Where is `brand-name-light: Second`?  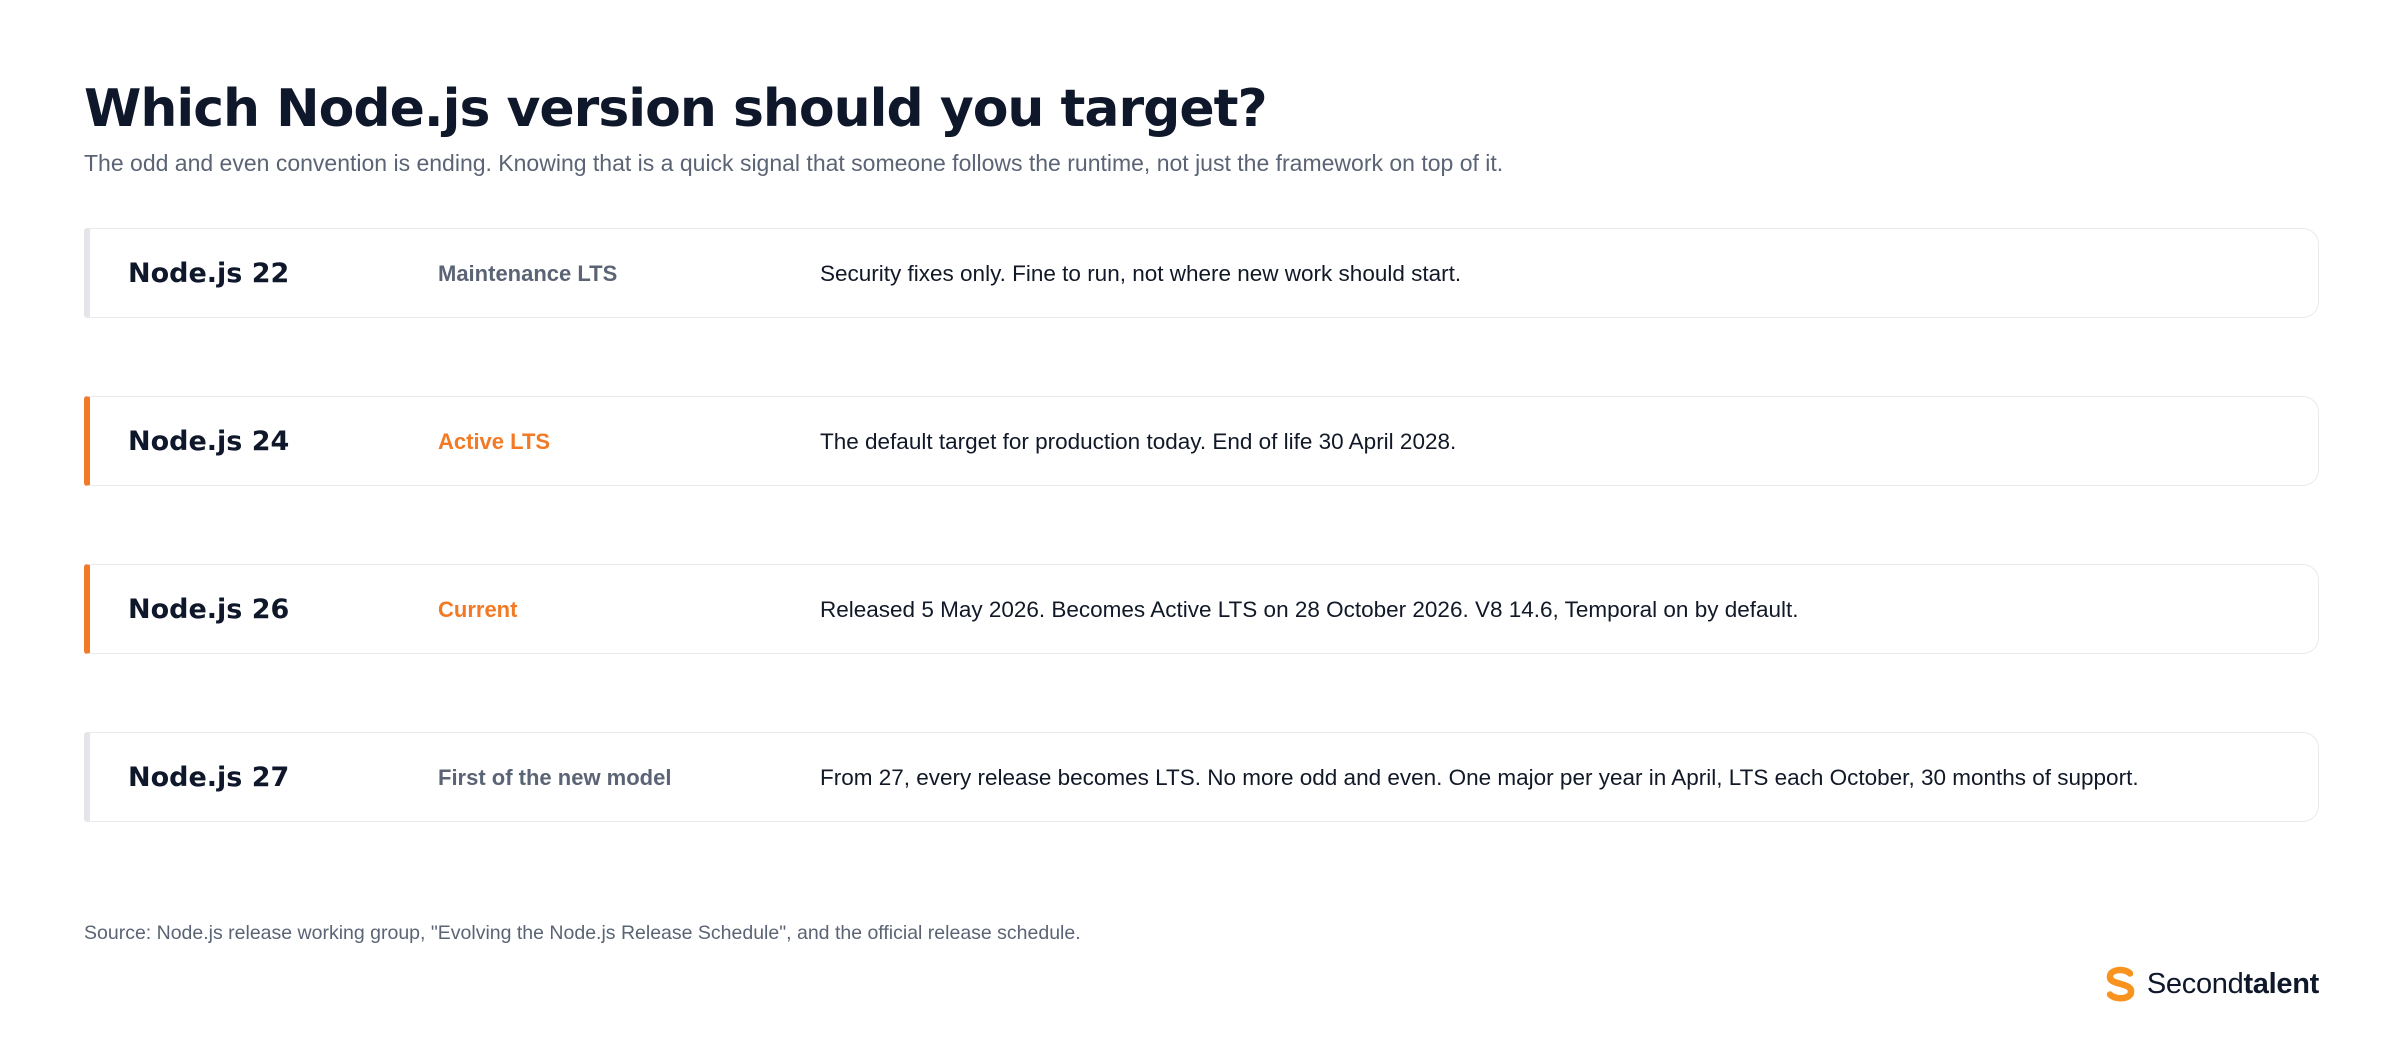 brand-name-light: Second is located at coordinates (2195, 984).